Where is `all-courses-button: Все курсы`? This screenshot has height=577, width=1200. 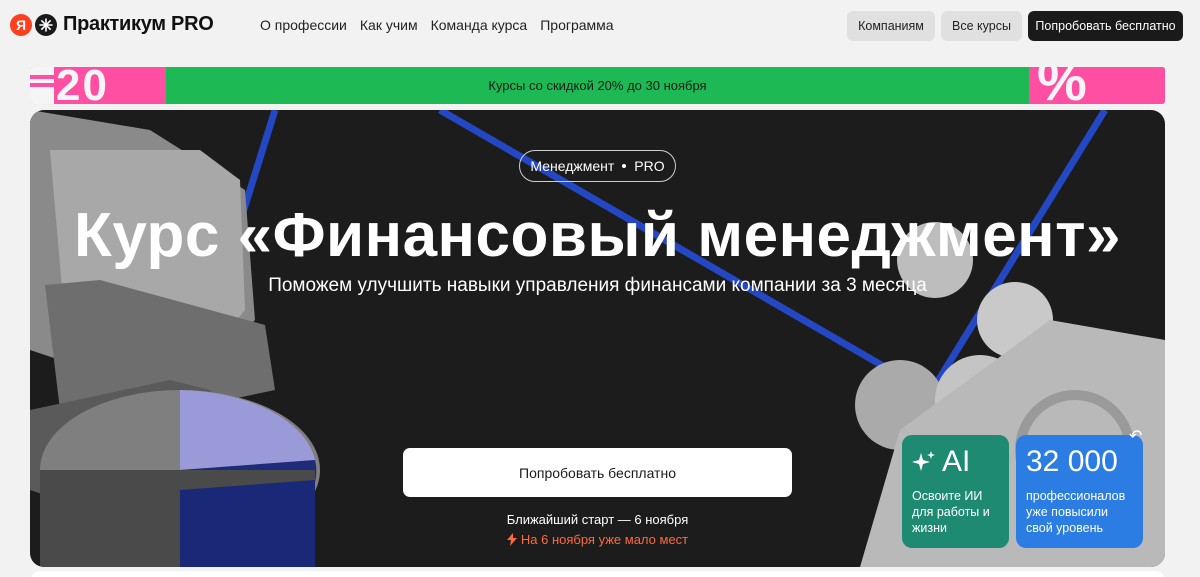
all-courses-button: Все курсы is located at coordinates (981, 26).